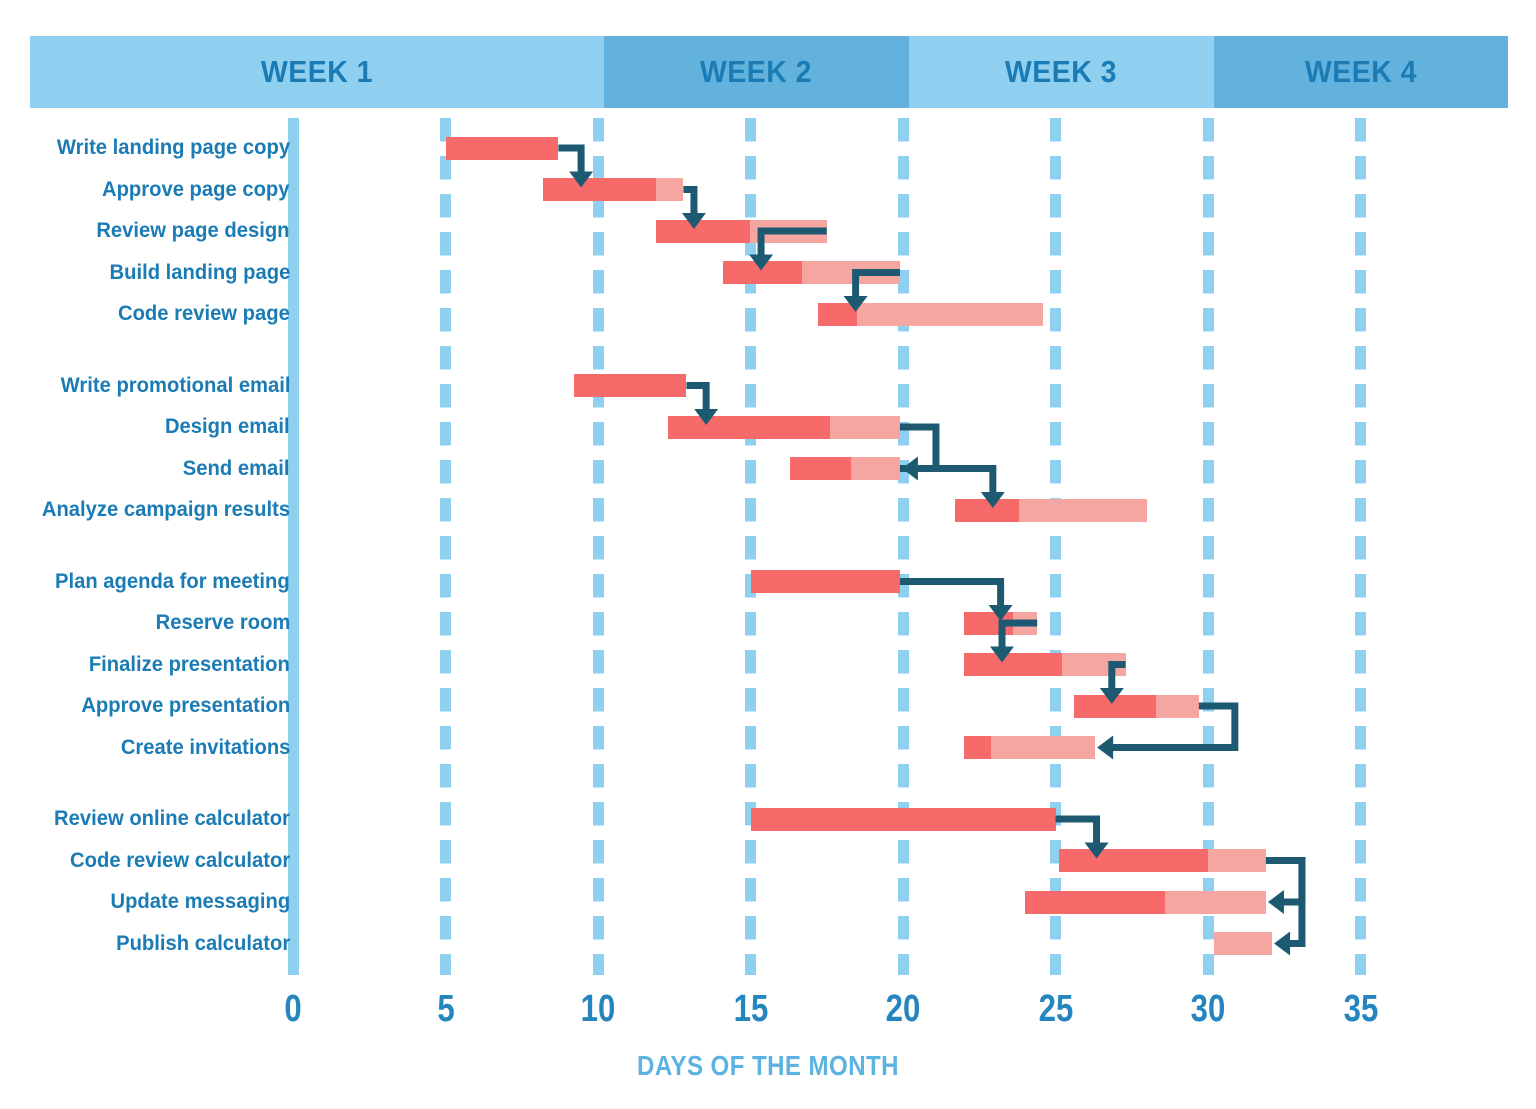 The width and height of the screenshot is (1536, 1109). I want to click on x-axis-title: DAYS OF THE MONTH, so click(768, 1065).